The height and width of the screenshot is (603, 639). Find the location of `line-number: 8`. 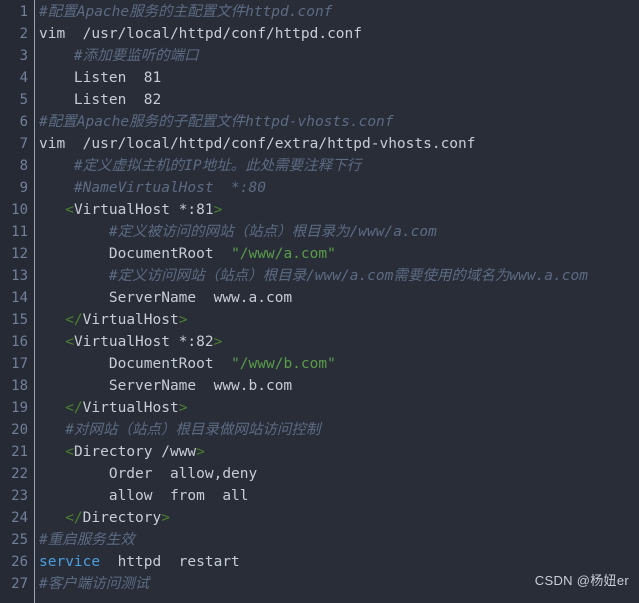

line-number: 8 is located at coordinates (23, 166).